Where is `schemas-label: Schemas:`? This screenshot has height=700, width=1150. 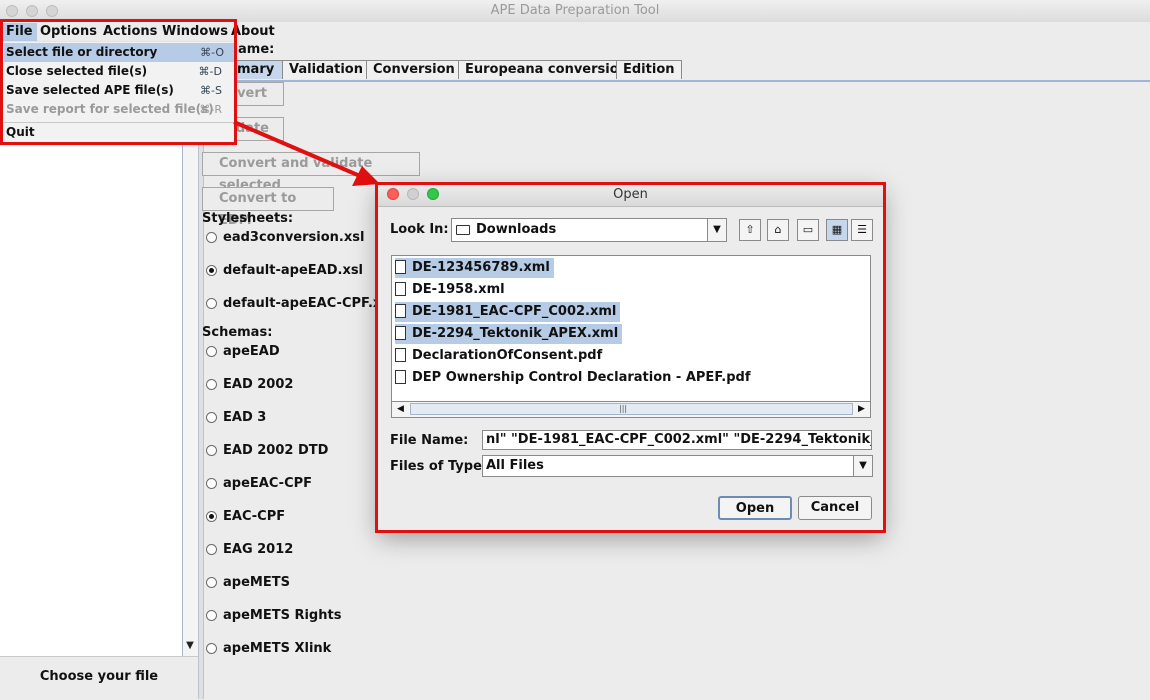 schemas-label: Schemas: is located at coordinates (237, 332).